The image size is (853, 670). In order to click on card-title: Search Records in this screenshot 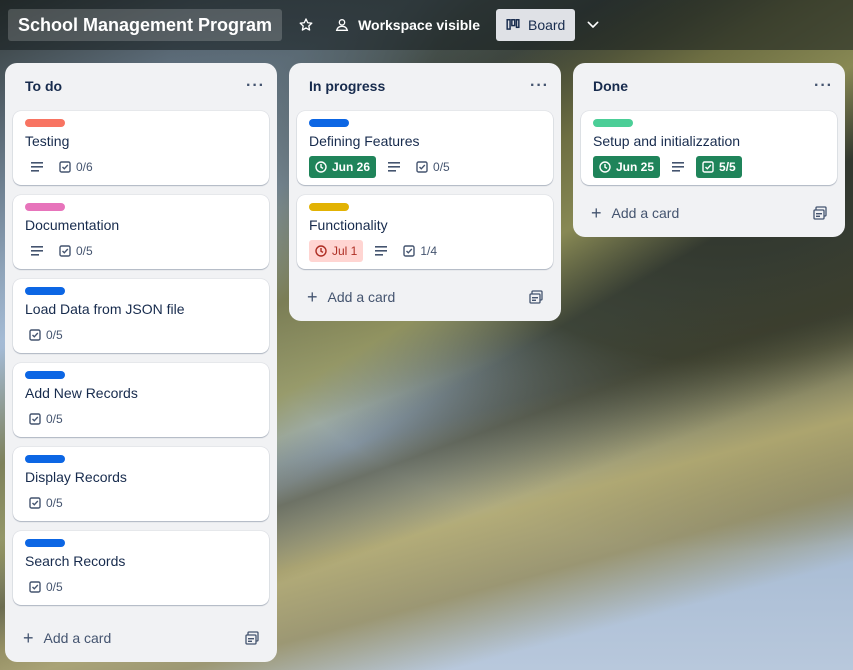, I will do `click(75, 561)`.